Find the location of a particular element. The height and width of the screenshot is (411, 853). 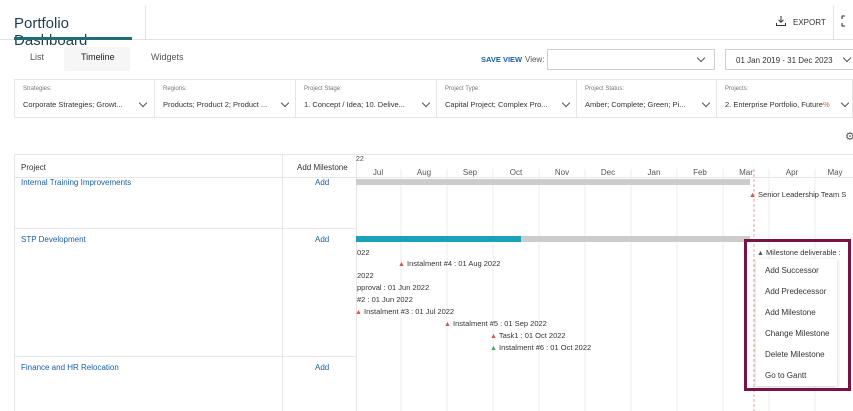

active-tab-underline is located at coordinates (73, 38).